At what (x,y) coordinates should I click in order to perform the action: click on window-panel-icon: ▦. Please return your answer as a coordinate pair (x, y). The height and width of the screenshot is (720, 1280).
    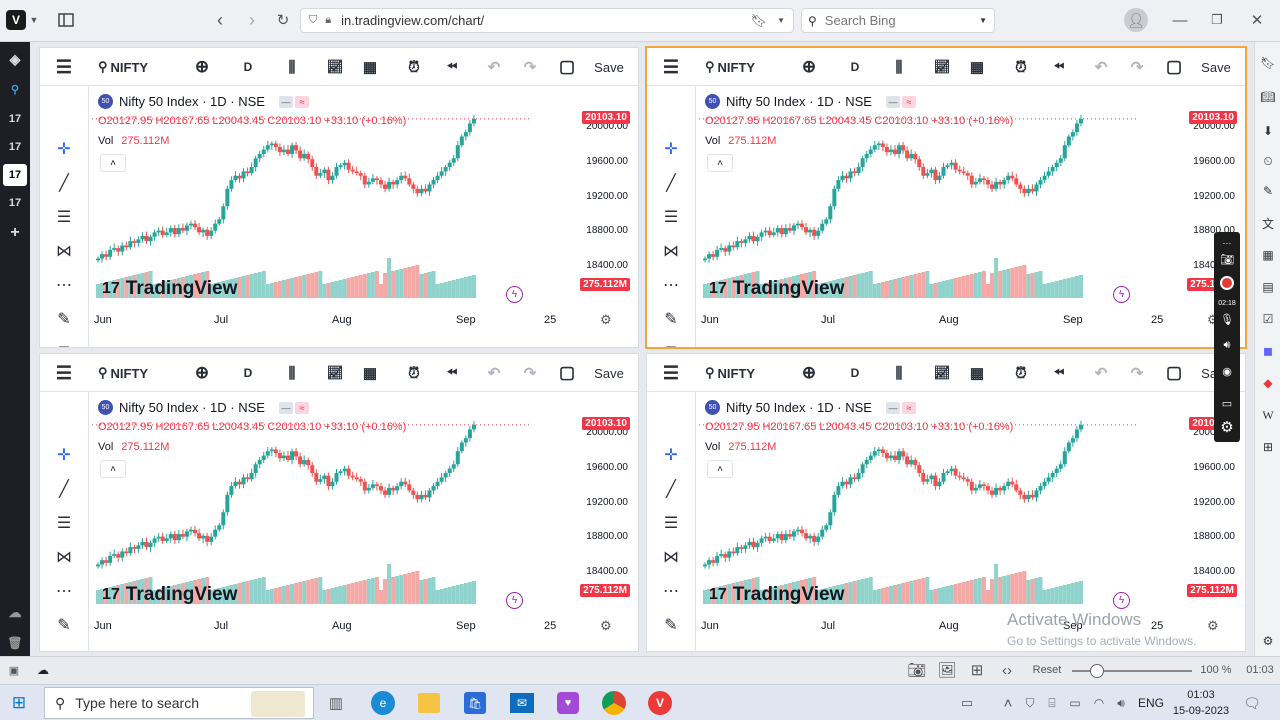
    Looking at the image, I should click on (1268, 255).